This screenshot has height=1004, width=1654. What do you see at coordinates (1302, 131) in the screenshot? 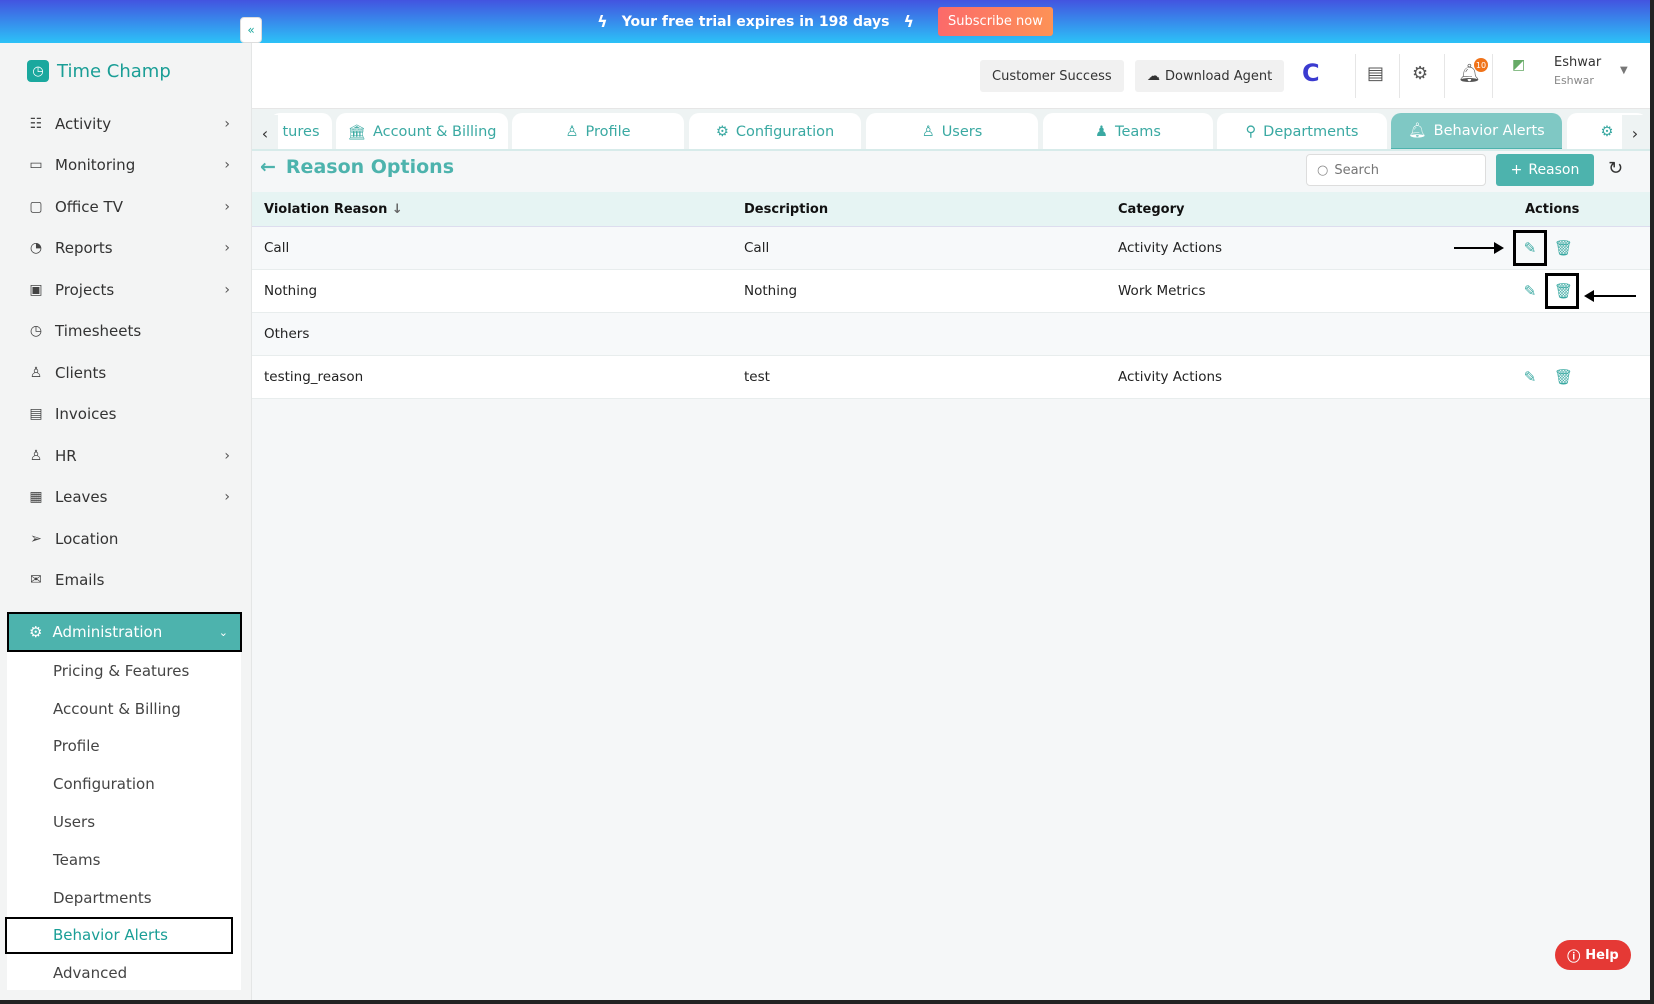
I see `tab-departments: ⚲ Departments` at bounding box center [1302, 131].